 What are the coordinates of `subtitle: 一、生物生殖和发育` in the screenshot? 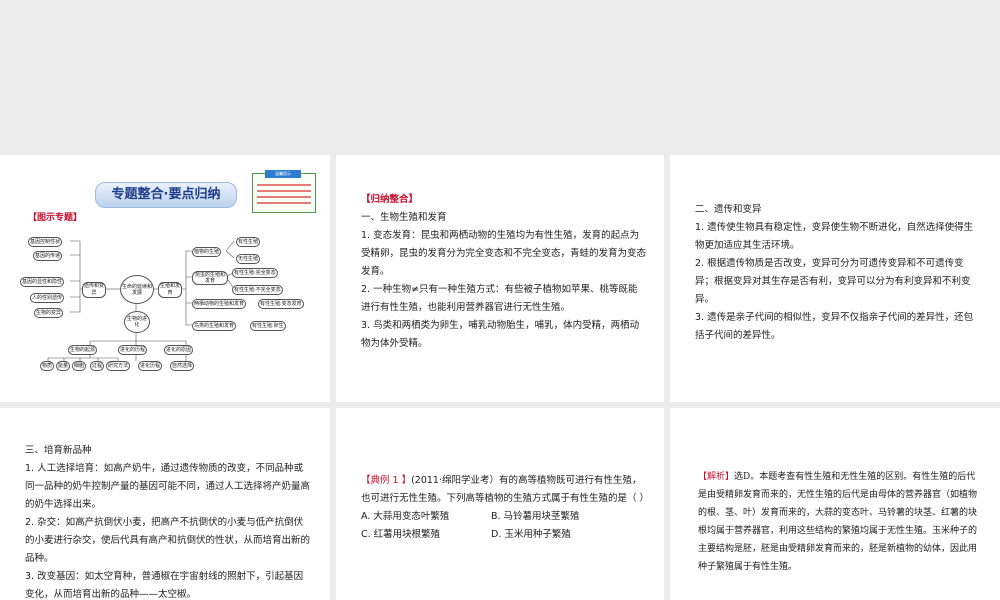 It's located at (404, 217).